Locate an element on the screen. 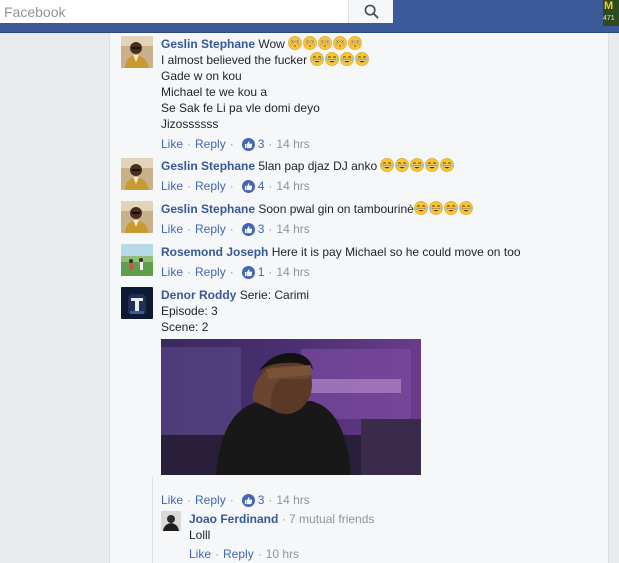 The width and height of the screenshot is (619, 563). search-bar: Facebook is located at coordinates (196, 11).